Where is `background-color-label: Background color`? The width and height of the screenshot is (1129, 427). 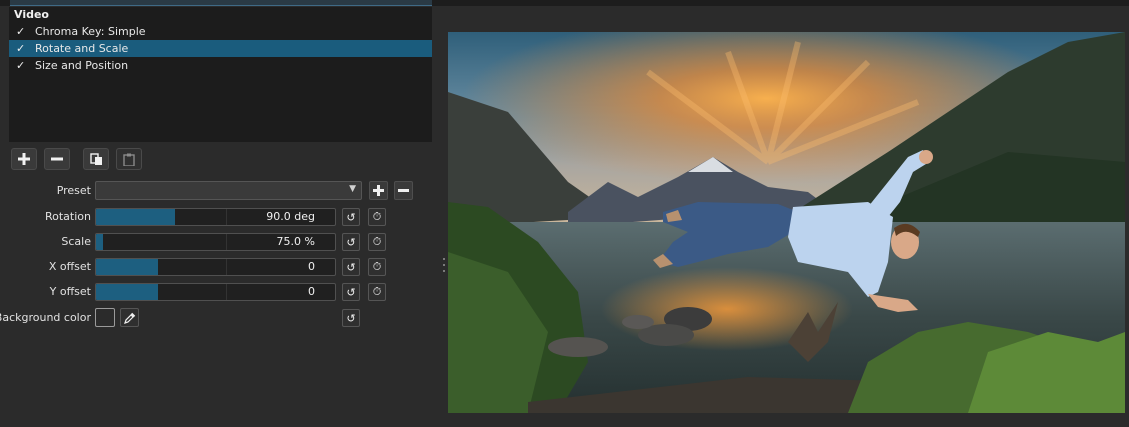
background-color-label: Background color is located at coordinates (45, 317).